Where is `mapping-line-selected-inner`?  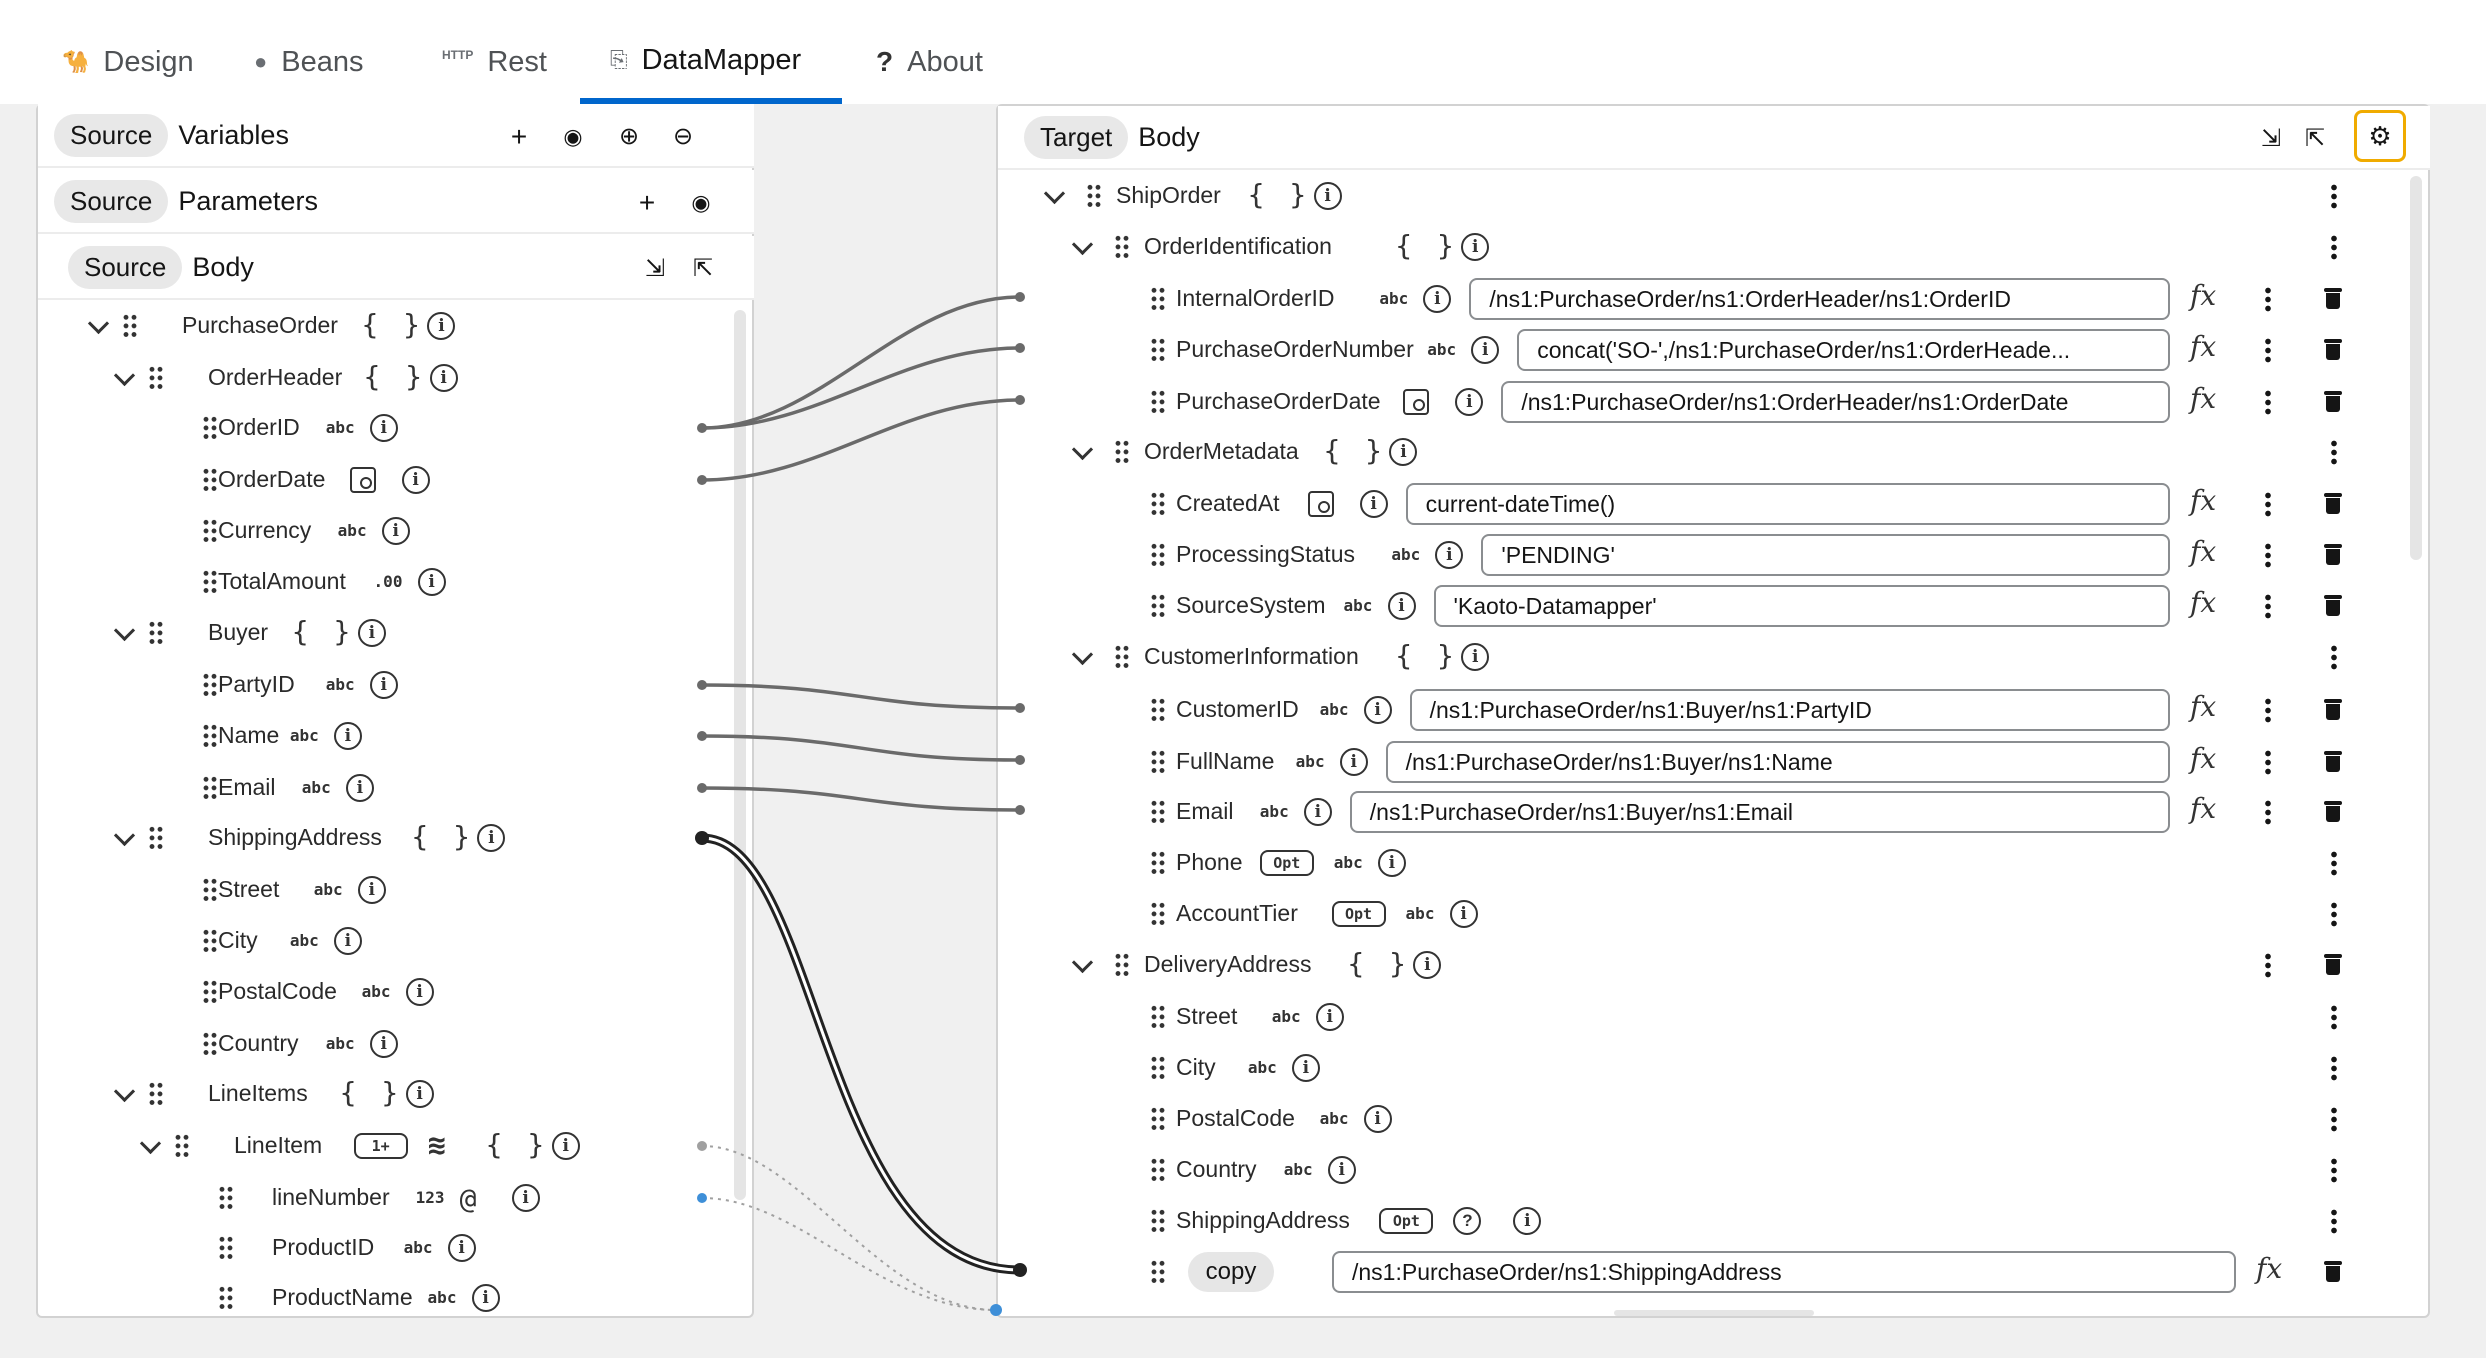
mapping-line-selected-inner is located at coordinates (861, 1054).